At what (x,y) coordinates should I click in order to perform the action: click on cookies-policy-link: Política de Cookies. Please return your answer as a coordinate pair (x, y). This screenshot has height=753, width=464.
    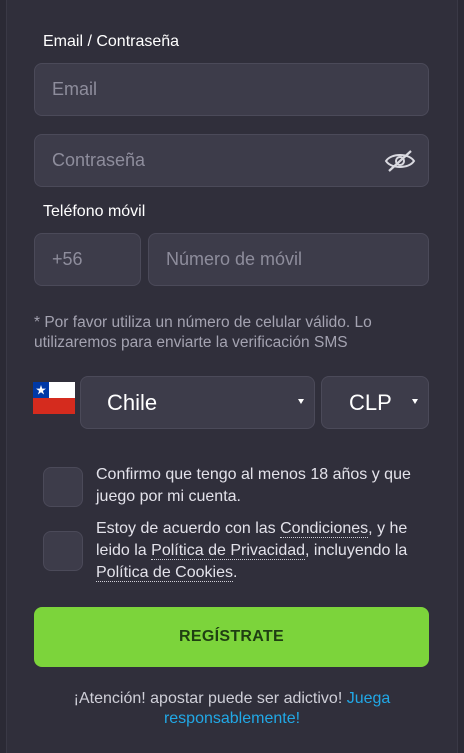
    Looking at the image, I should click on (164, 573).